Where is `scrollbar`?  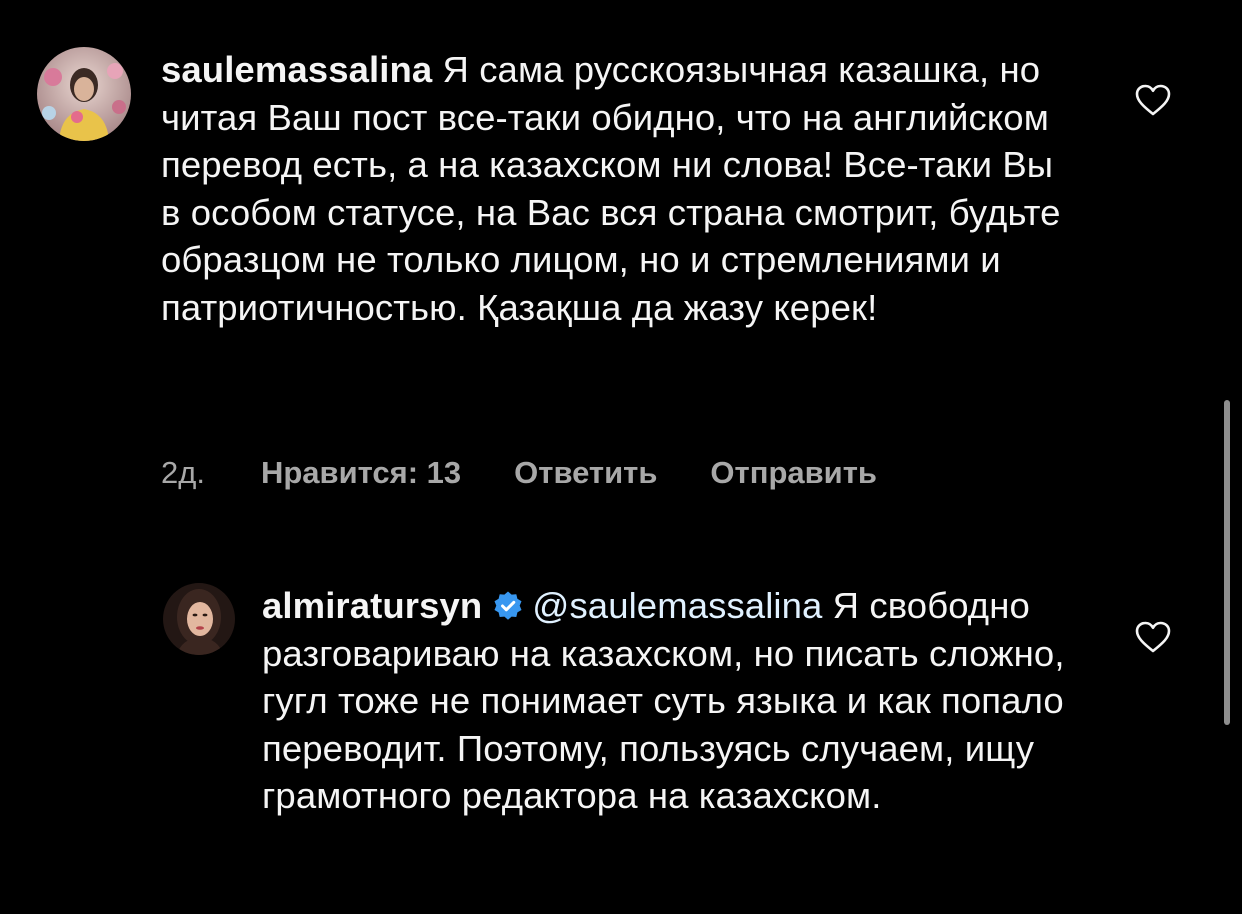
scrollbar is located at coordinates (1227, 562).